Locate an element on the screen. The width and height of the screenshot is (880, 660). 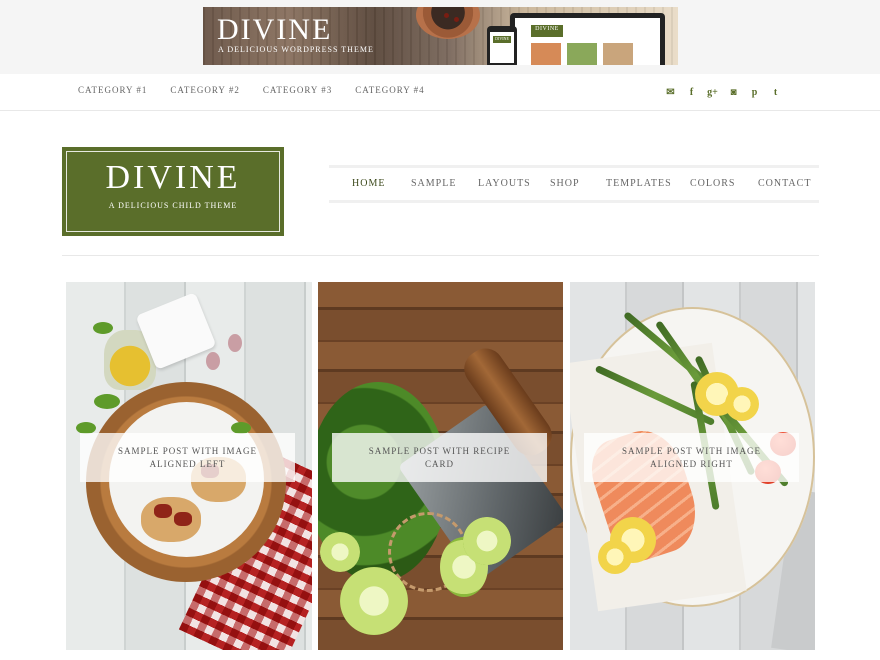
post-title: SAMPLE POST WITH RECIPE CARD is located at coordinates (439, 458).